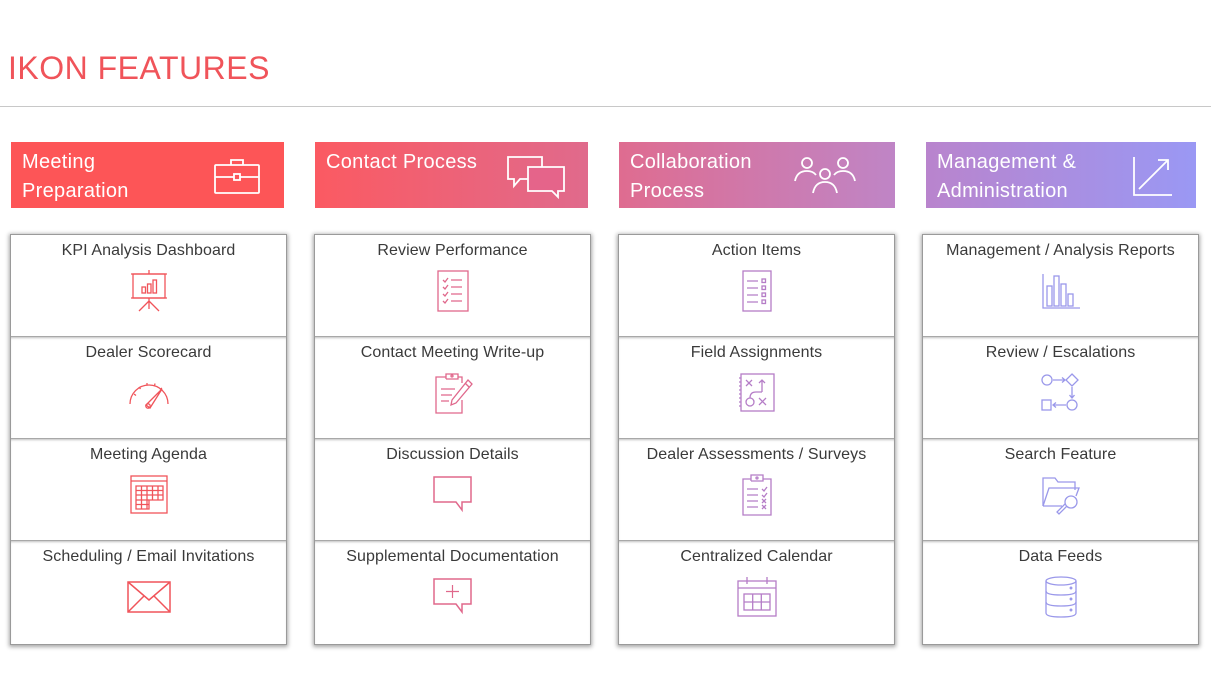 Image resolution: width=1211 pixels, height=681 pixels. Describe the element at coordinates (148, 250) in the screenshot. I see `feature-label: KPI Analysis Dashboard` at that location.